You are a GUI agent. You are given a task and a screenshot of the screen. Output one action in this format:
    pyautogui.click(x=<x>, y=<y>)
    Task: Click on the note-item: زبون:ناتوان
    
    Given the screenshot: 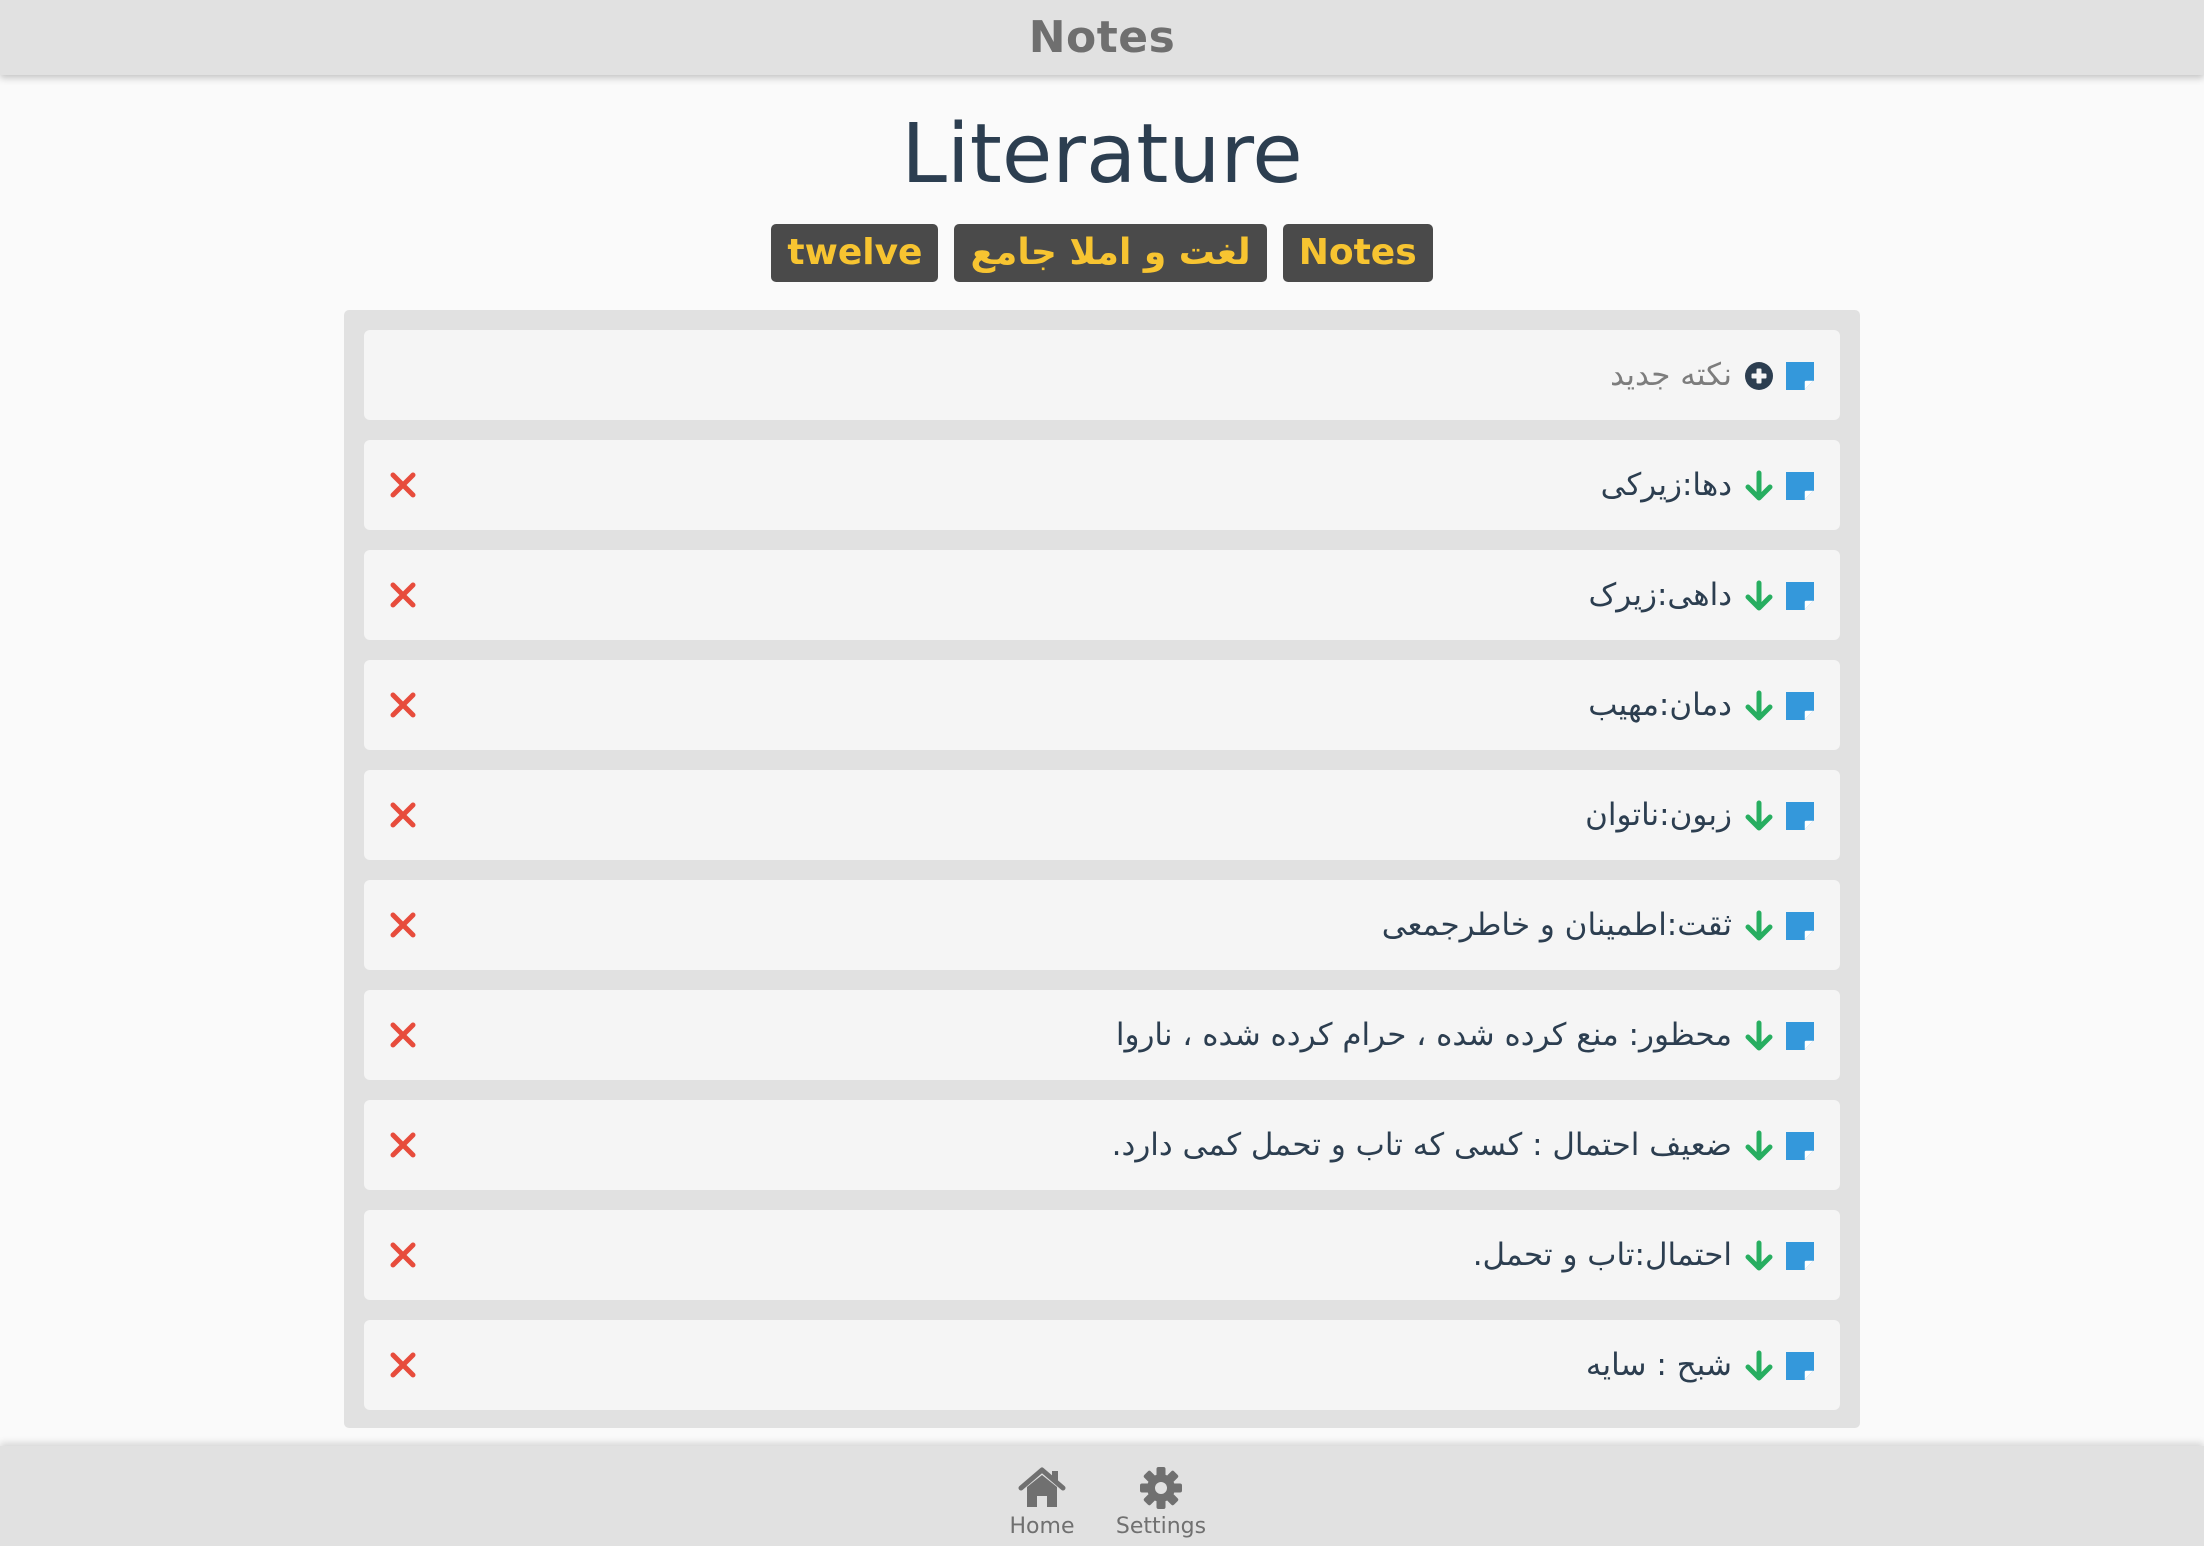 What is the action you would take?
    pyautogui.click(x=1102, y=815)
    